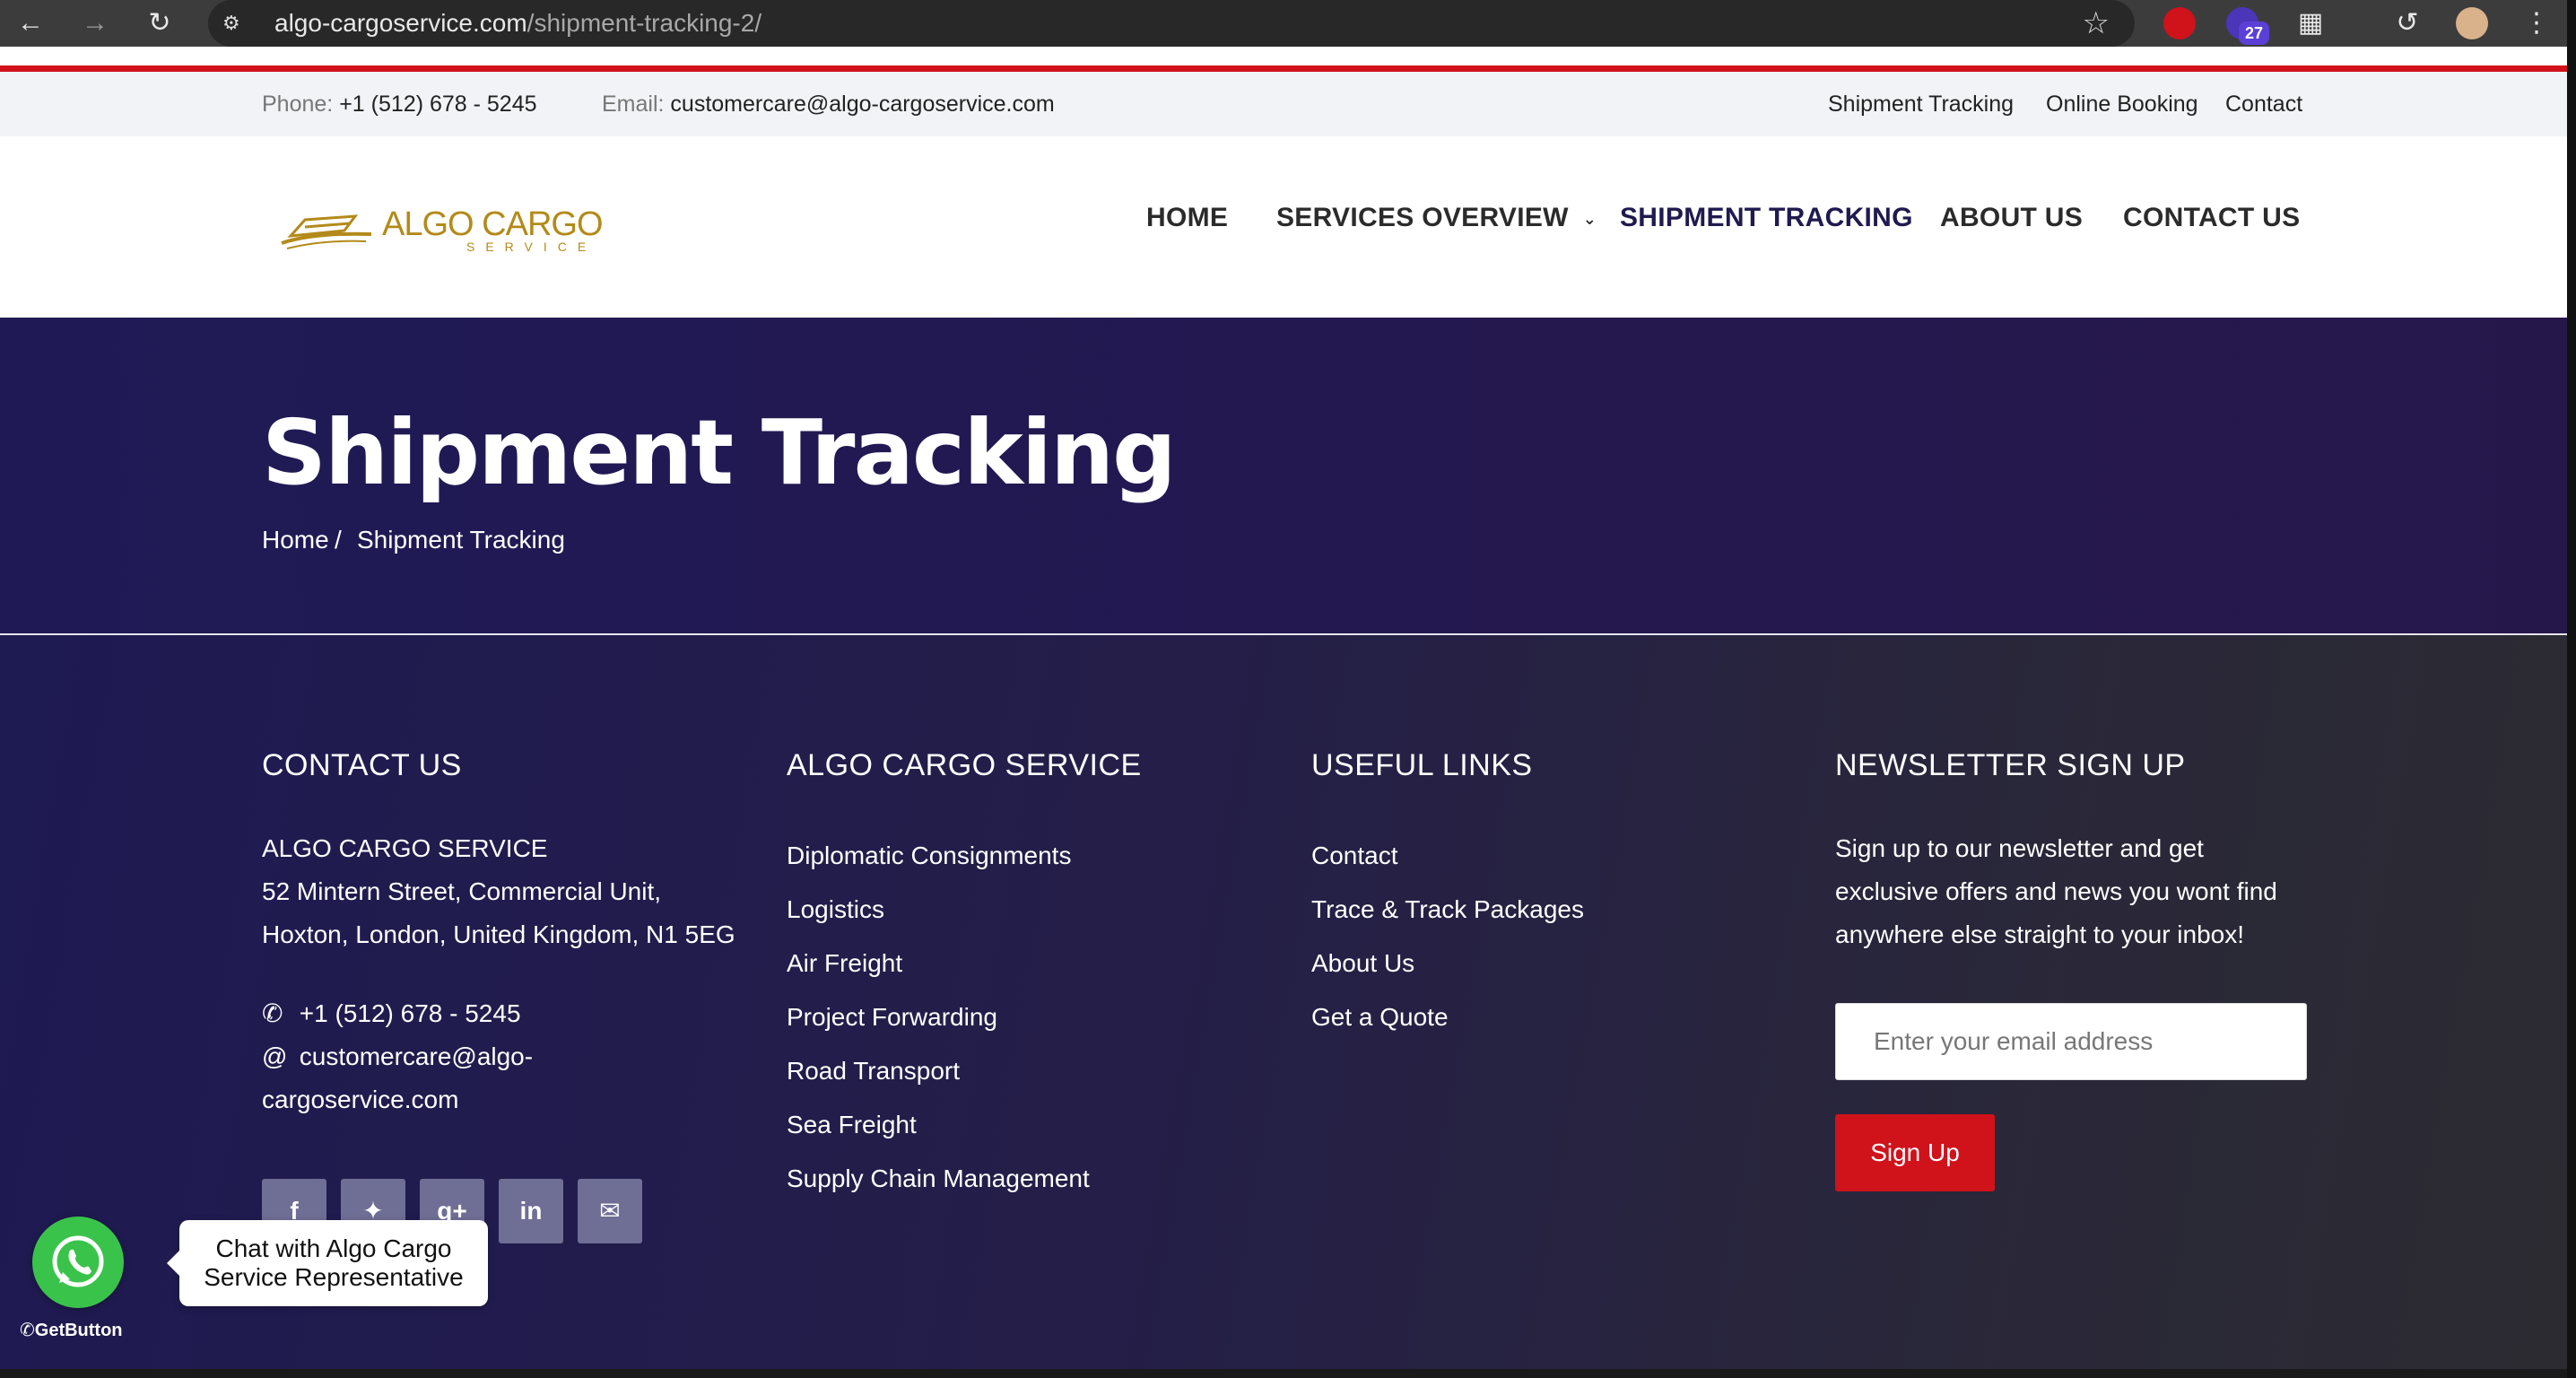  What do you see at coordinates (531, 247) in the screenshot?
I see `logo-subtitle: SERVICE` at bounding box center [531, 247].